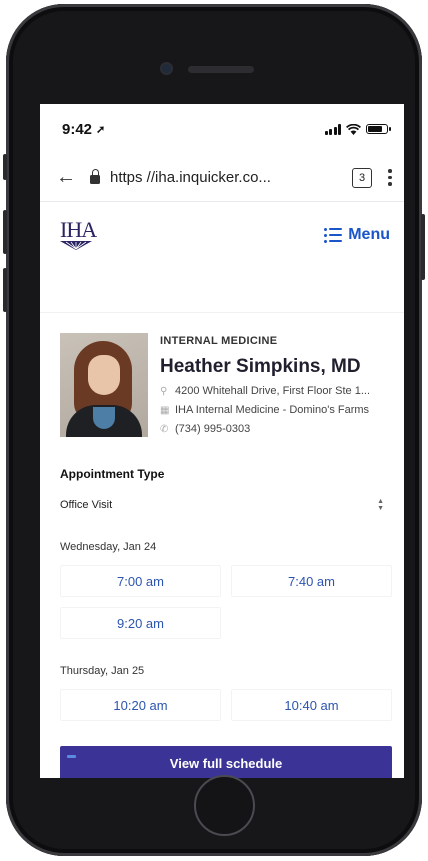  What do you see at coordinates (222, 699) in the screenshot?
I see `time-slots-day-2: 10:20 am 10:40 am` at bounding box center [222, 699].